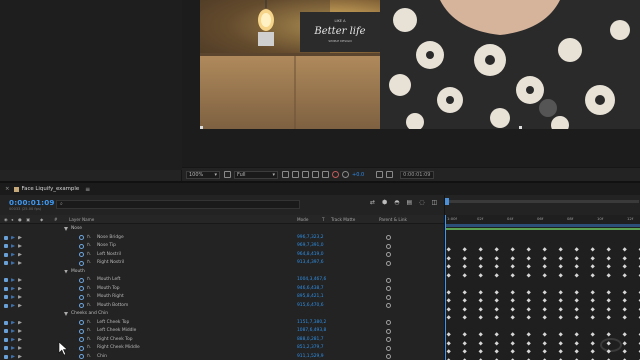  What do you see at coordinates (203, 174) in the screenshot?
I see `zoom-dropdown: 100% ▾` at bounding box center [203, 174].